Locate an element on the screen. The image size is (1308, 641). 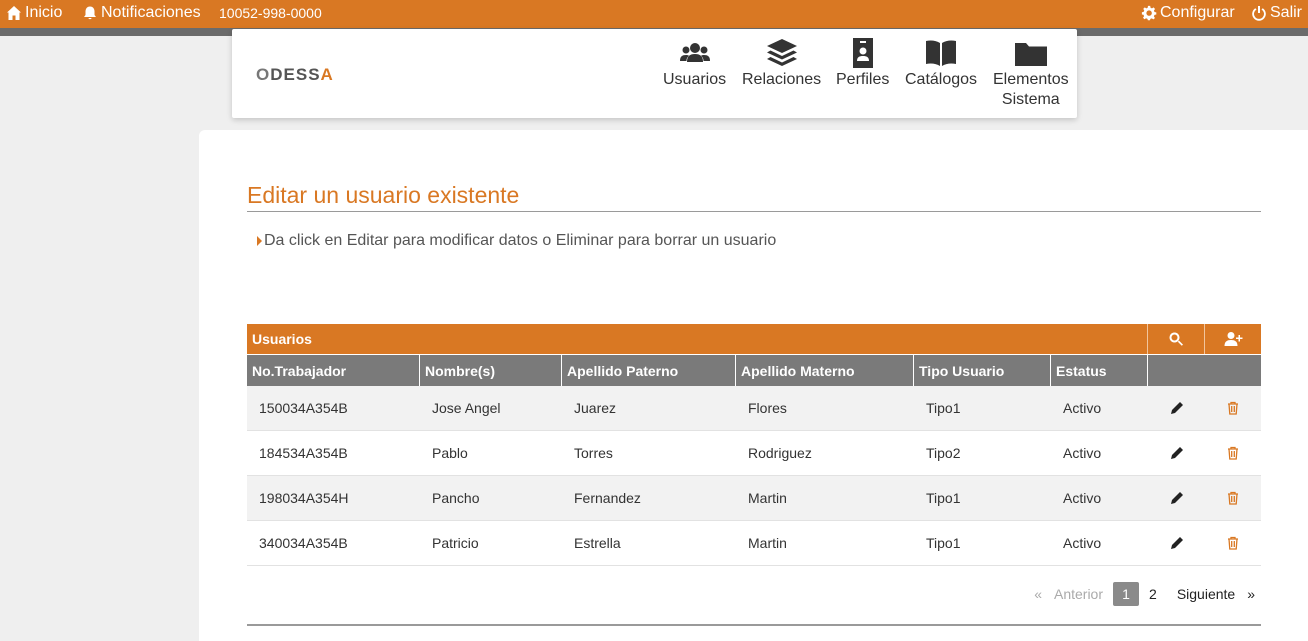
nav-profiles: Perfiles is located at coordinates (862, 63).